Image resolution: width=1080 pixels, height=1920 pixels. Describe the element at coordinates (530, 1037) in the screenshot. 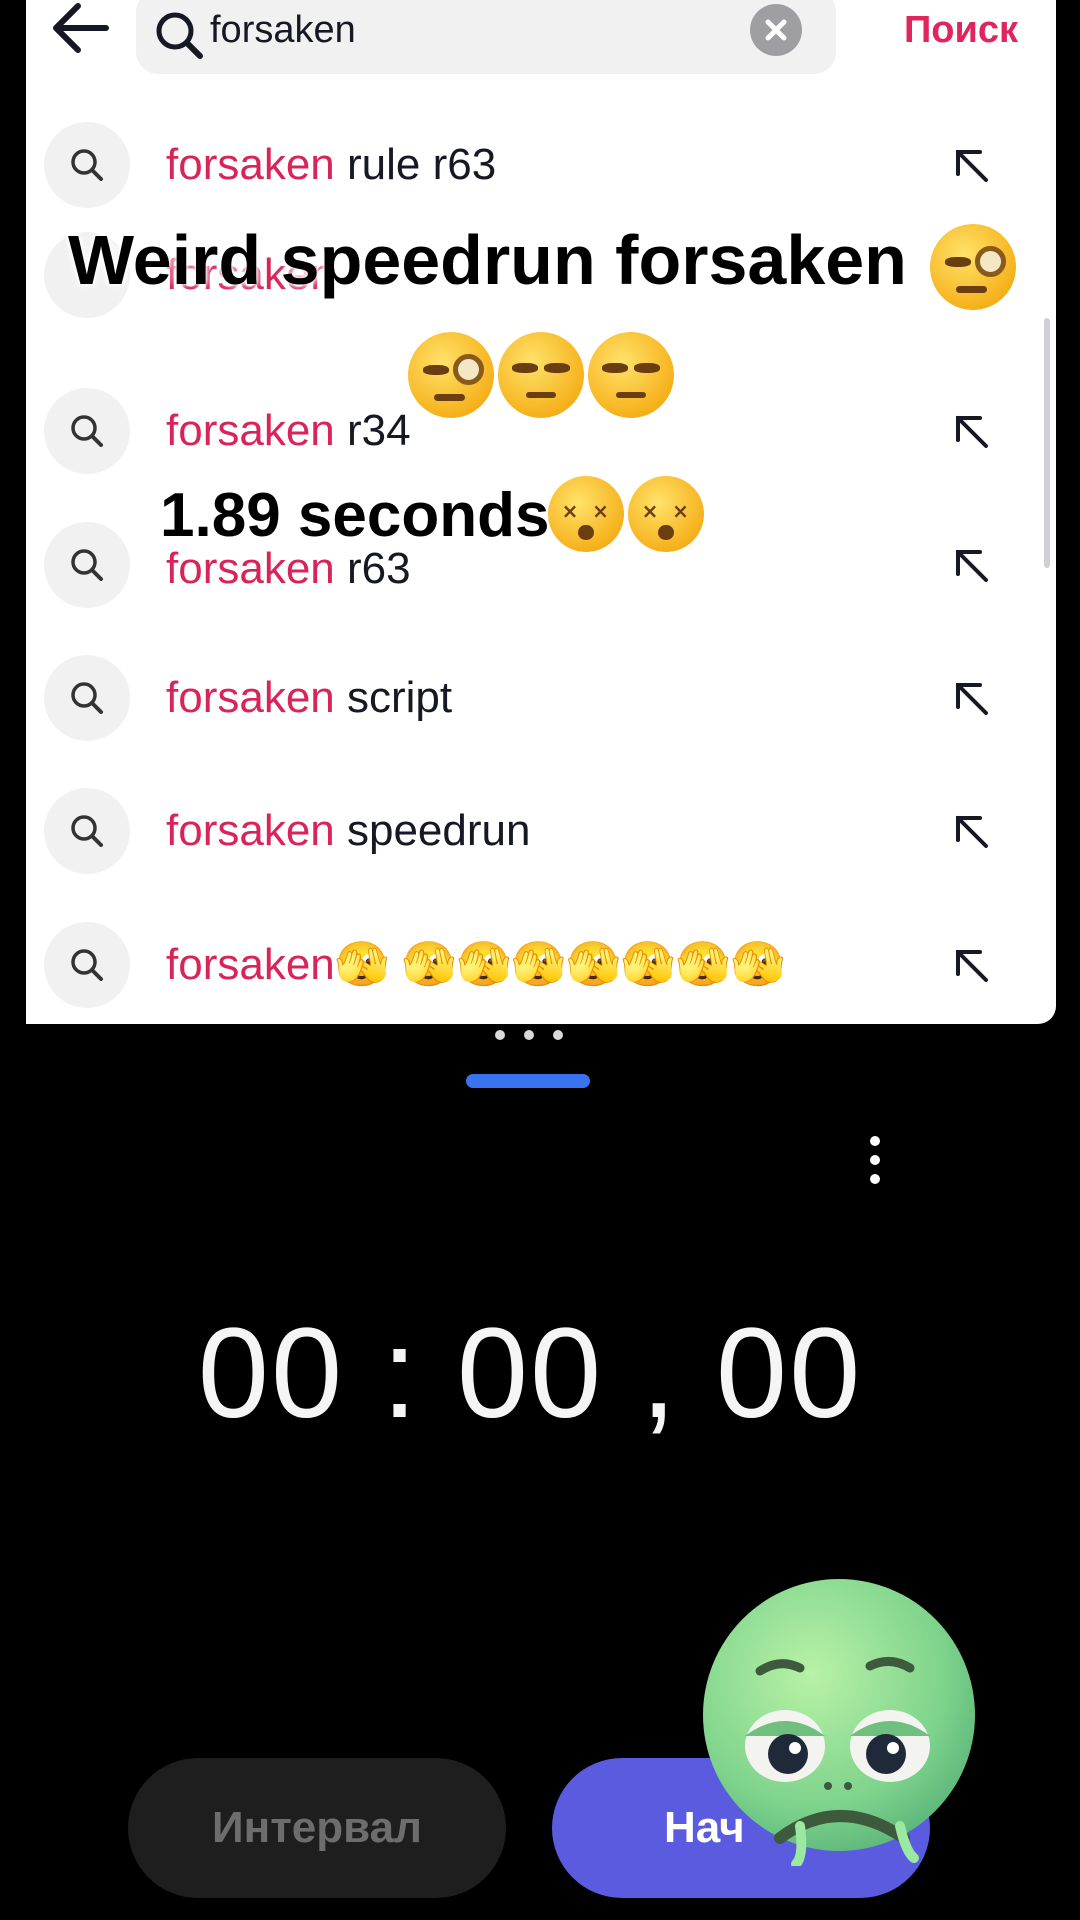

I see `split-menu-dots` at that location.